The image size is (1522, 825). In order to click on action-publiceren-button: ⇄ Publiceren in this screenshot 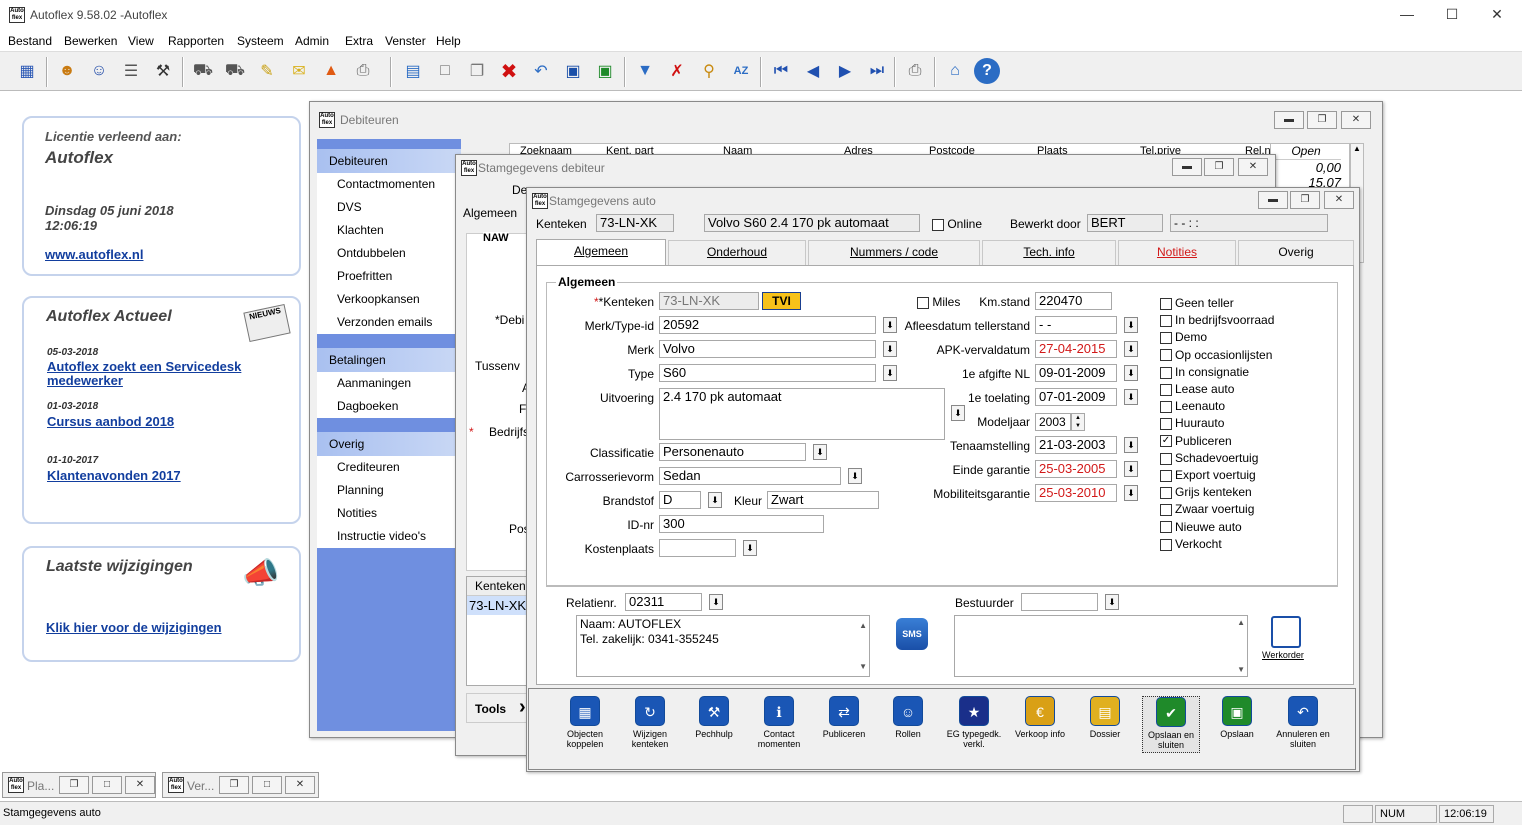, I will do `click(844, 717)`.